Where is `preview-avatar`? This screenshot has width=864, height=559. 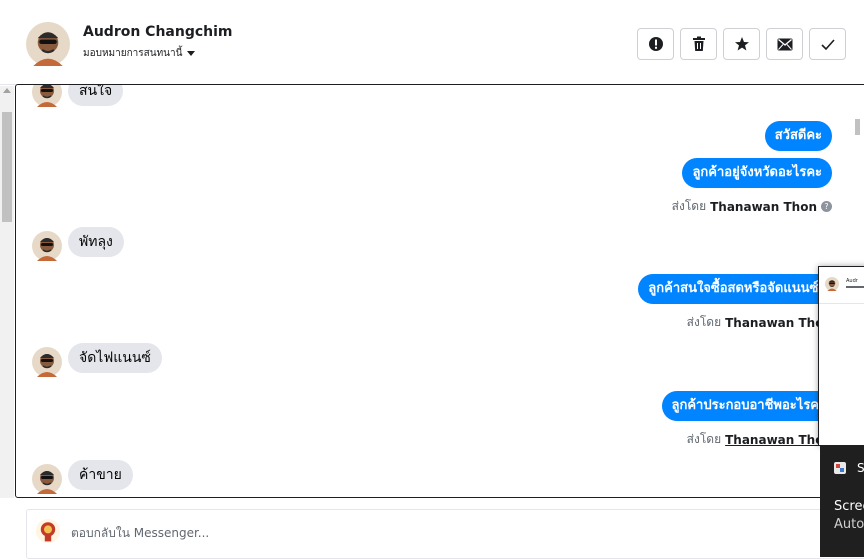
preview-avatar is located at coordinates (832, 284).